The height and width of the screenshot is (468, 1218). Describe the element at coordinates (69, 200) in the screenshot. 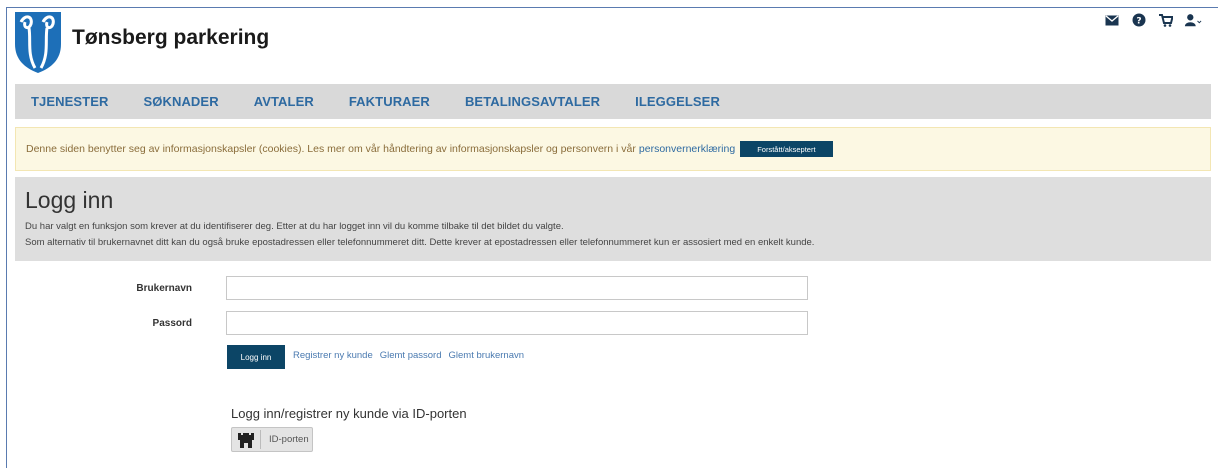

I see `page-title: Logg inn` at that location.